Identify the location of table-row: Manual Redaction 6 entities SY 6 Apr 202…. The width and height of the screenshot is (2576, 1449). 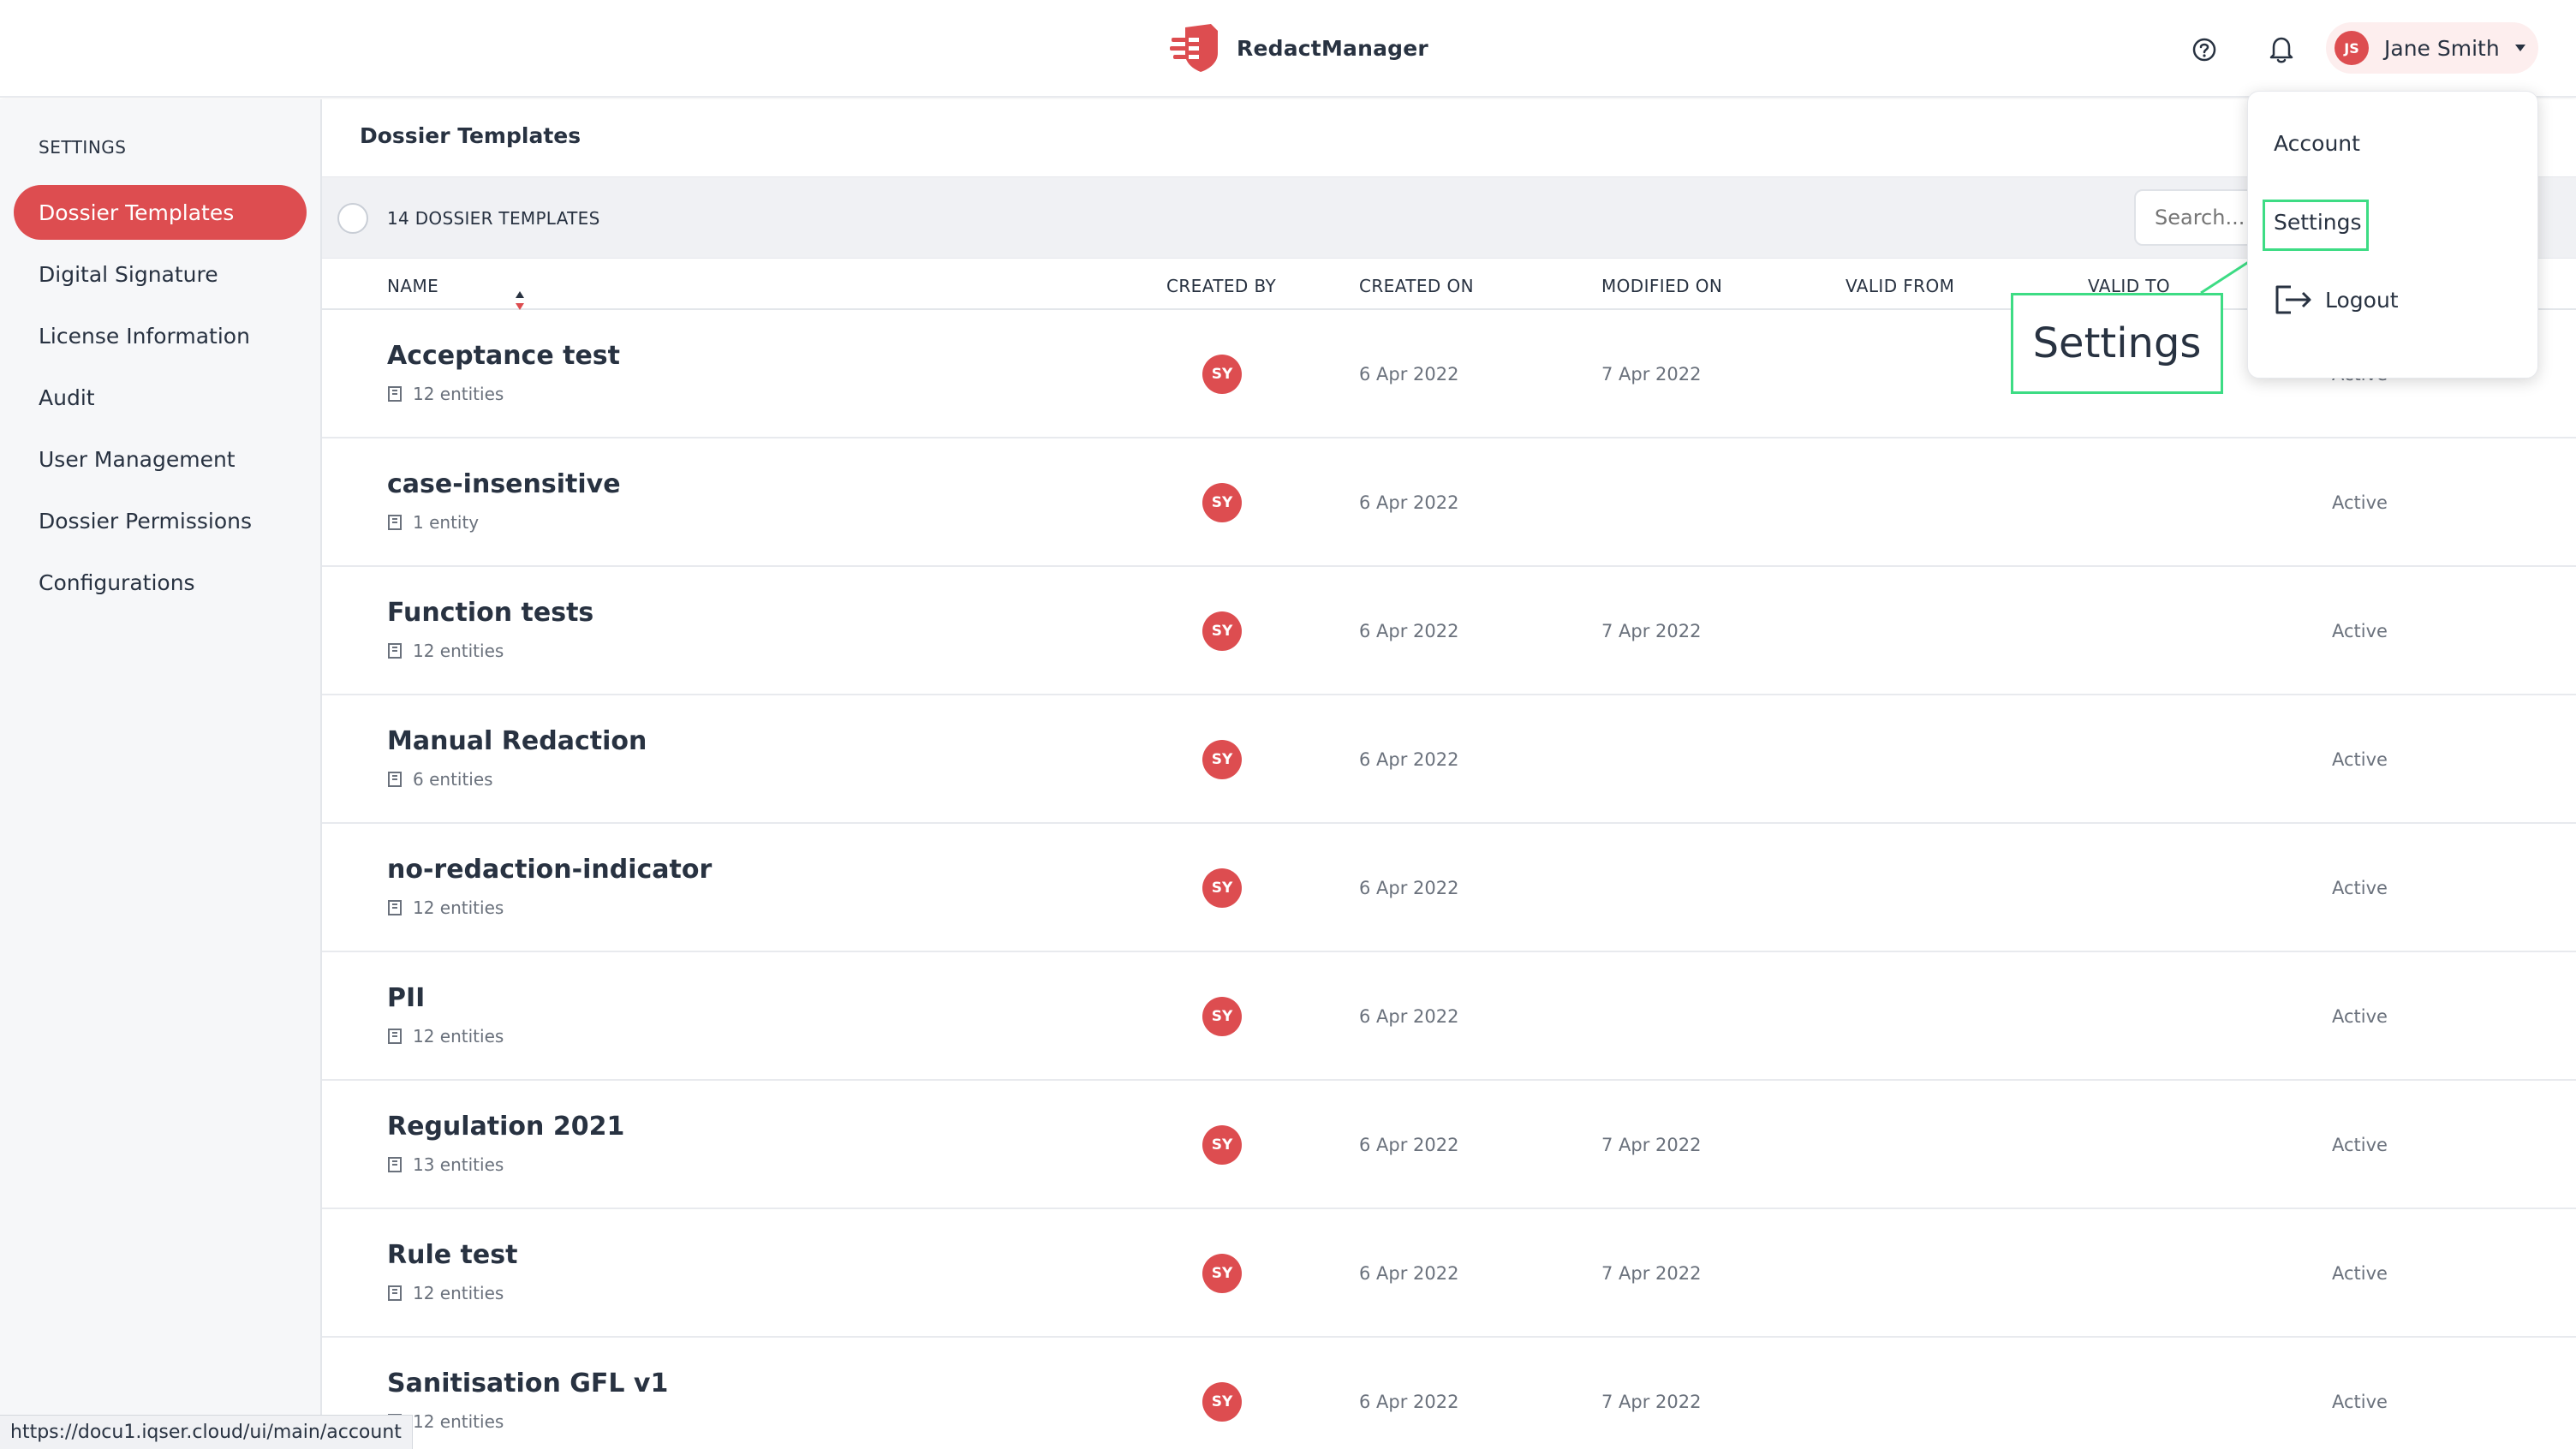
(1449, 759).